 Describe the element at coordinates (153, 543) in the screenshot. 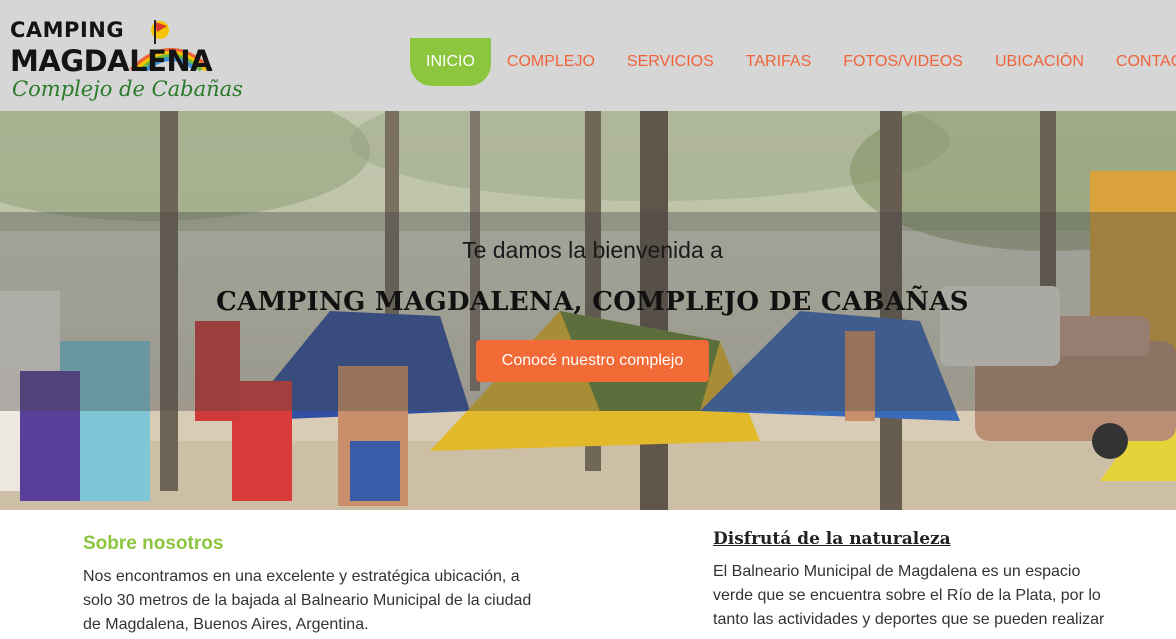

I see `about-title: Sobre nosotros` at that location.